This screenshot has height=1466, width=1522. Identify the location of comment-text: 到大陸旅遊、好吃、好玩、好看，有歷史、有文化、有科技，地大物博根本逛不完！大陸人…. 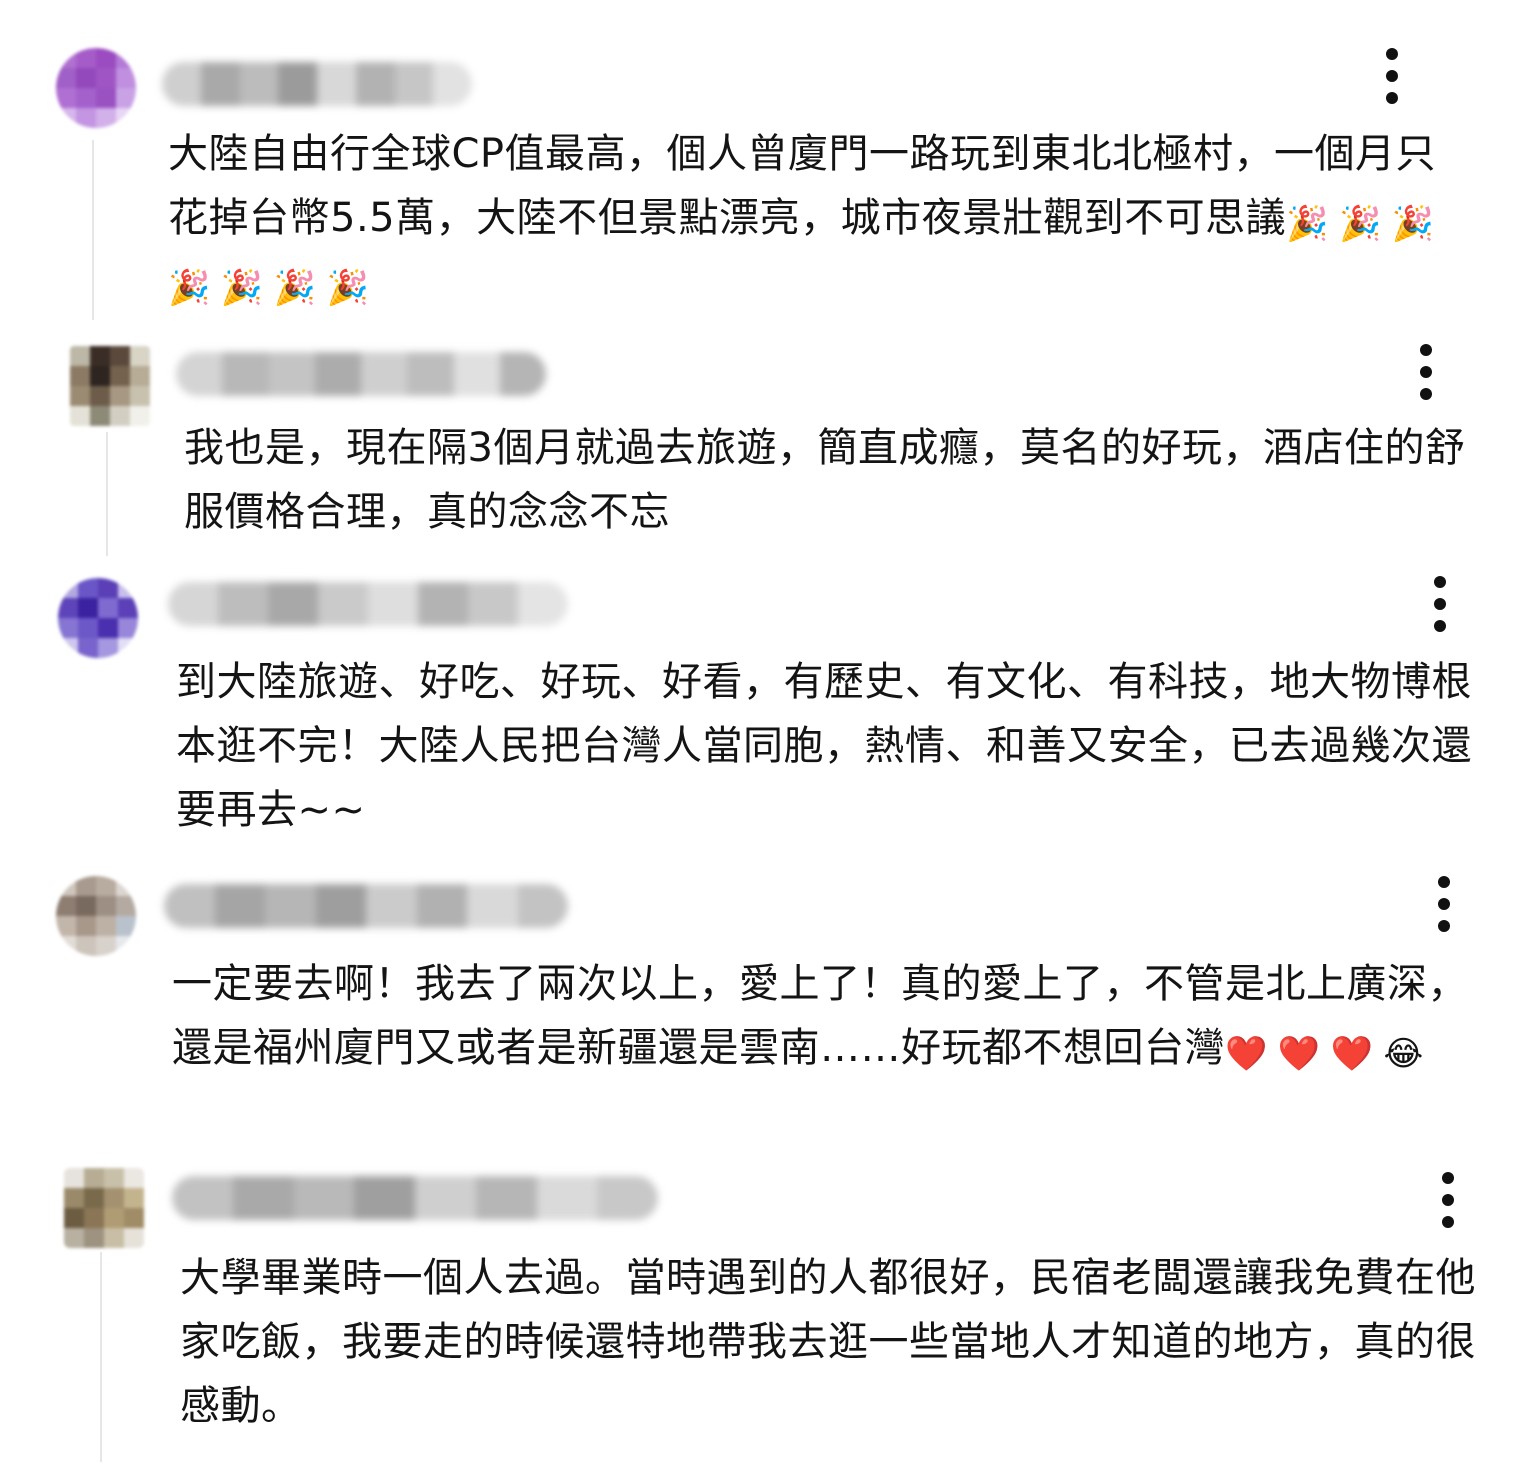
(831, 746).